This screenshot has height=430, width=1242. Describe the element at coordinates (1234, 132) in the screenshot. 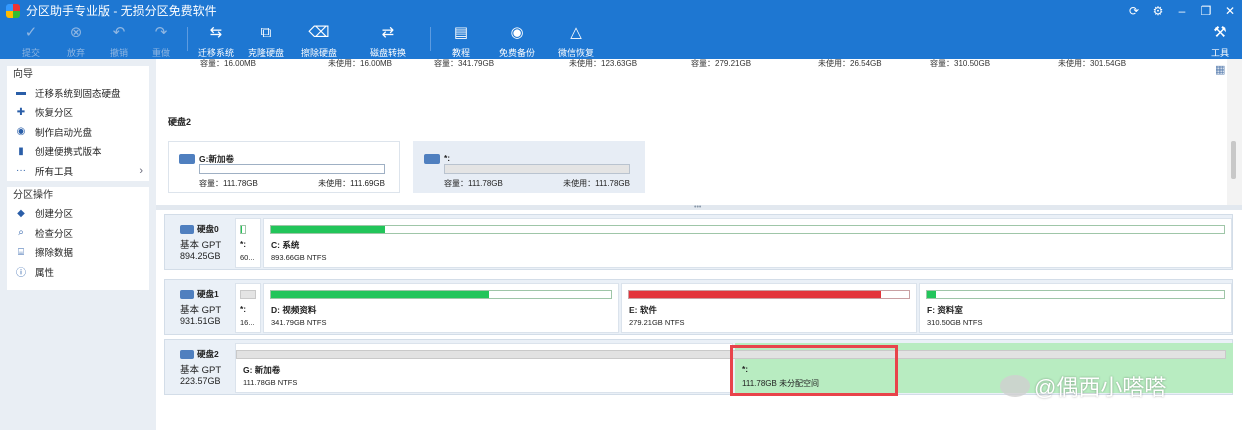

I see `vertical-scrollbar` at that location.